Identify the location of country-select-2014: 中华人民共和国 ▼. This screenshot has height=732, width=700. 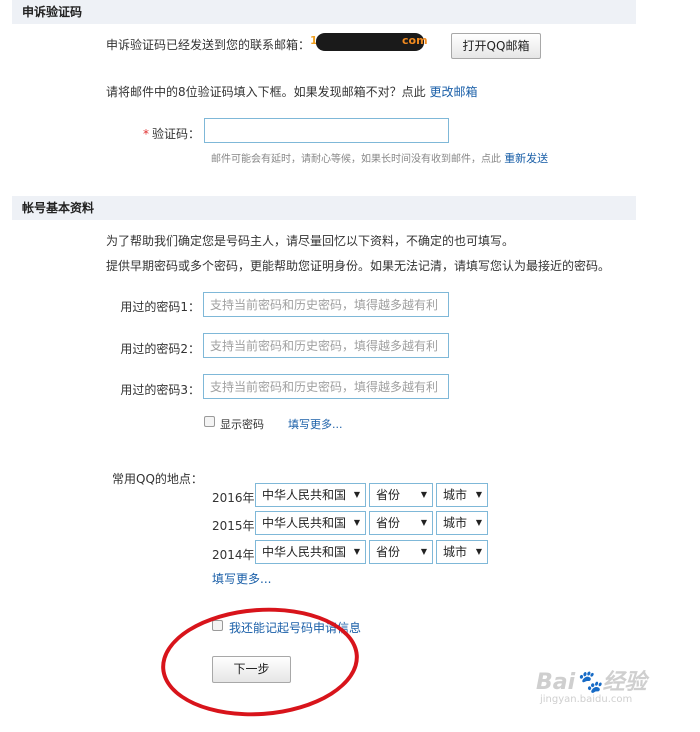
(310, 552).